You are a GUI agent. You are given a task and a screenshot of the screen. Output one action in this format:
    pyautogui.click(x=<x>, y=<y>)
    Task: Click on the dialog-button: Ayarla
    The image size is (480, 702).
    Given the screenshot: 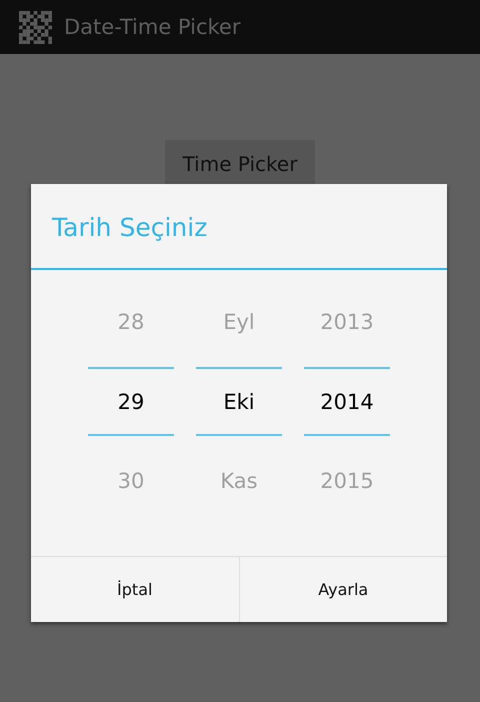 What is the action you would take?
    pyautogui.click(x=342, y=589)
    